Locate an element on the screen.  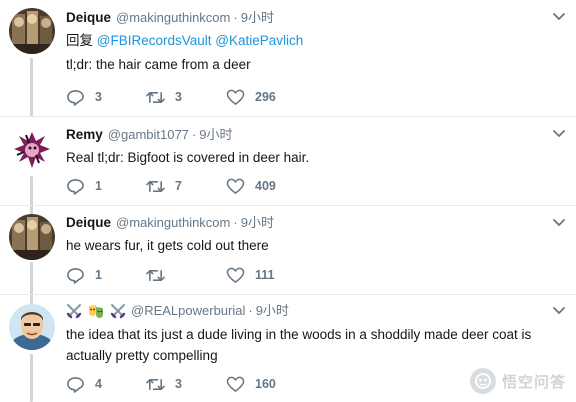
tweet-actions: 4 3 160 is located at coordinates (186, 384).